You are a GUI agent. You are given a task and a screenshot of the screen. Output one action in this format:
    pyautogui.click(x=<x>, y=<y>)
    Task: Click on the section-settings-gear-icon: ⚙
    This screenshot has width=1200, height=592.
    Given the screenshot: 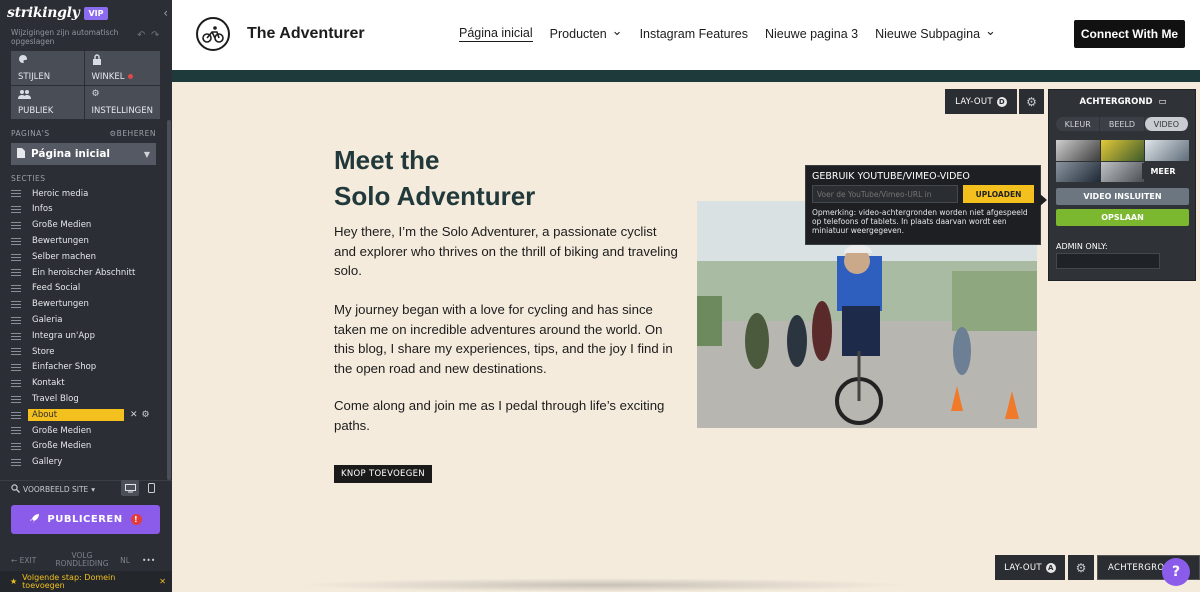 What is the action you would take?
    pyautogui.click(x=1031, y=101)
    